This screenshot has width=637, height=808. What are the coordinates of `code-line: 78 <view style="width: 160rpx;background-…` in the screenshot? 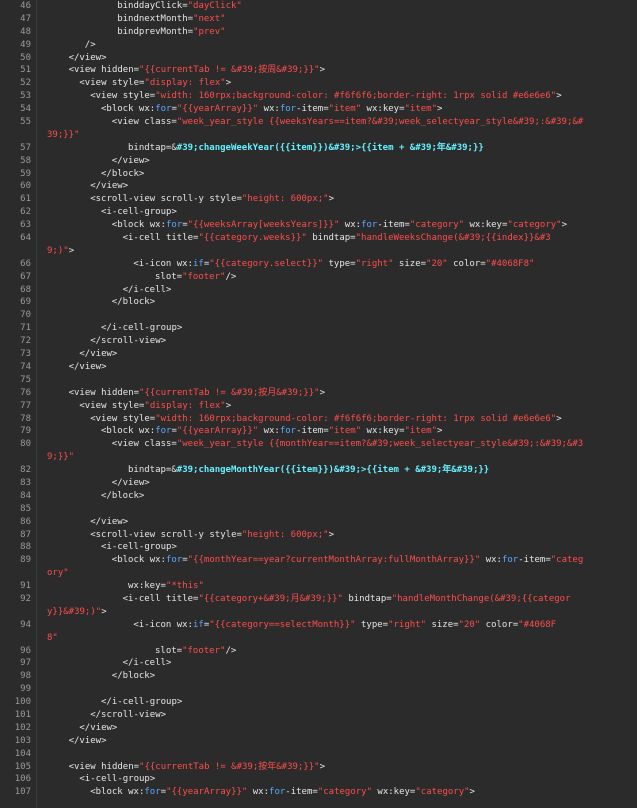 It's located at (318, 419).